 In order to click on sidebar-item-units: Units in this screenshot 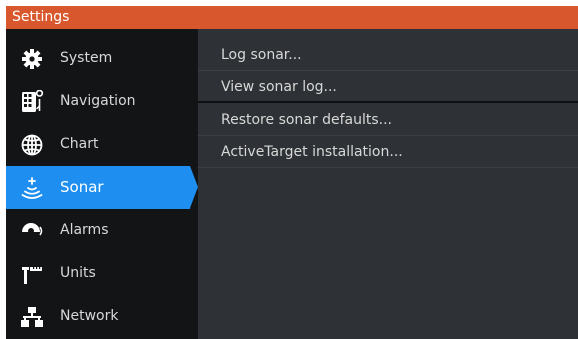, I will do `click(102, 273)`.